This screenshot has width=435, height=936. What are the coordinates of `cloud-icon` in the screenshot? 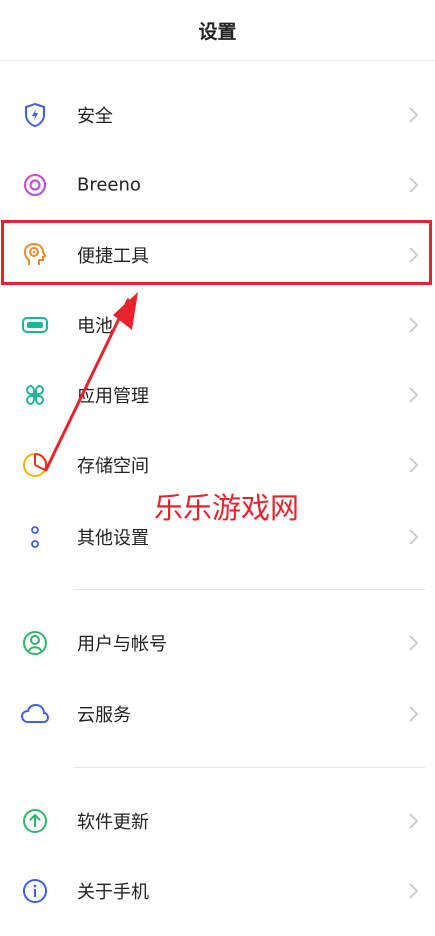 It's located at (35, 714).